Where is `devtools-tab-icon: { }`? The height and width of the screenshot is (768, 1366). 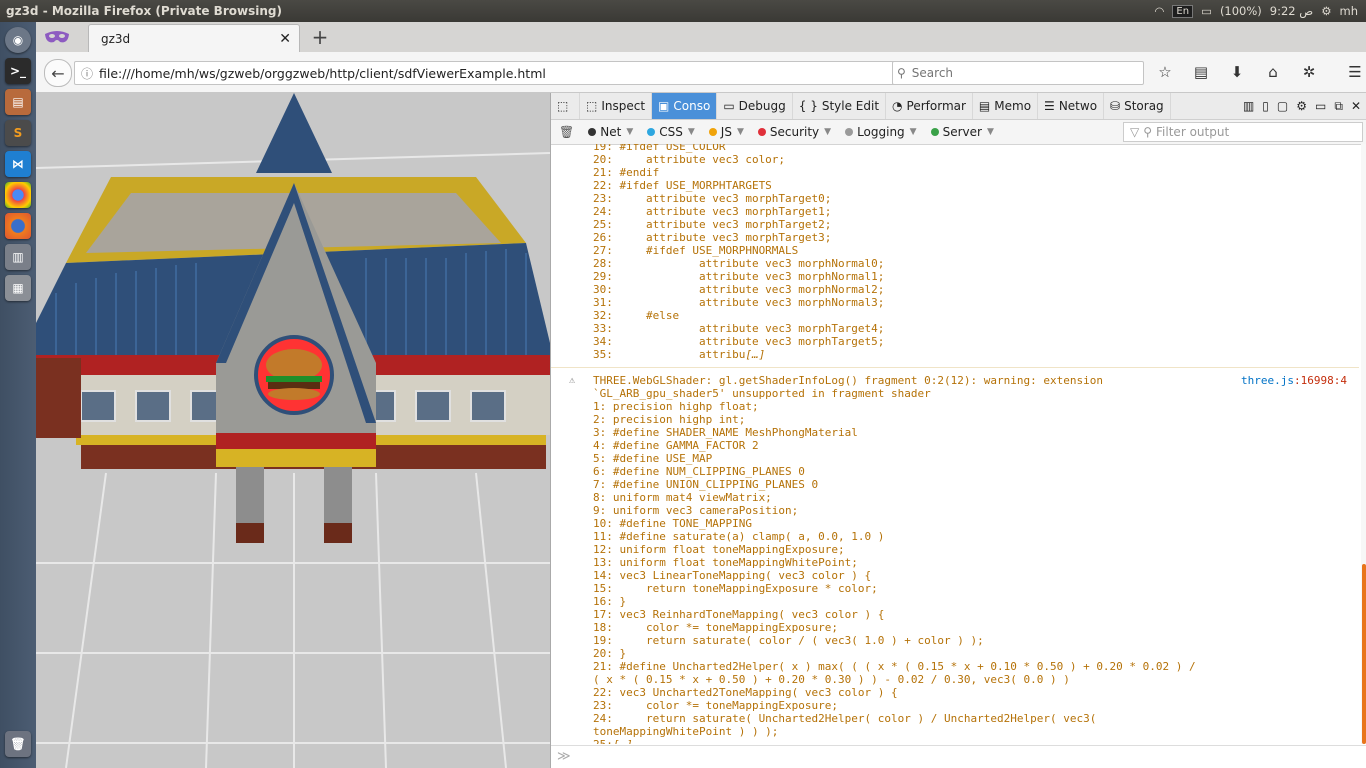
devtools-tab-icon: { } is located at coordinates (808, 106).